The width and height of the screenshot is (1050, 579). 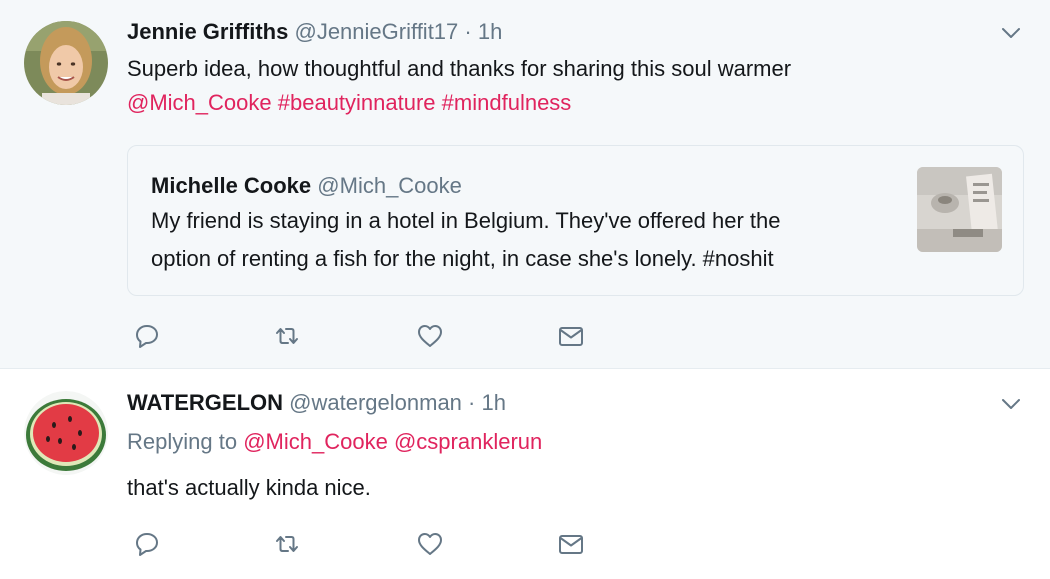 I want to click on hashtag-link: #beautyinnature, so click(x=357, y=102).